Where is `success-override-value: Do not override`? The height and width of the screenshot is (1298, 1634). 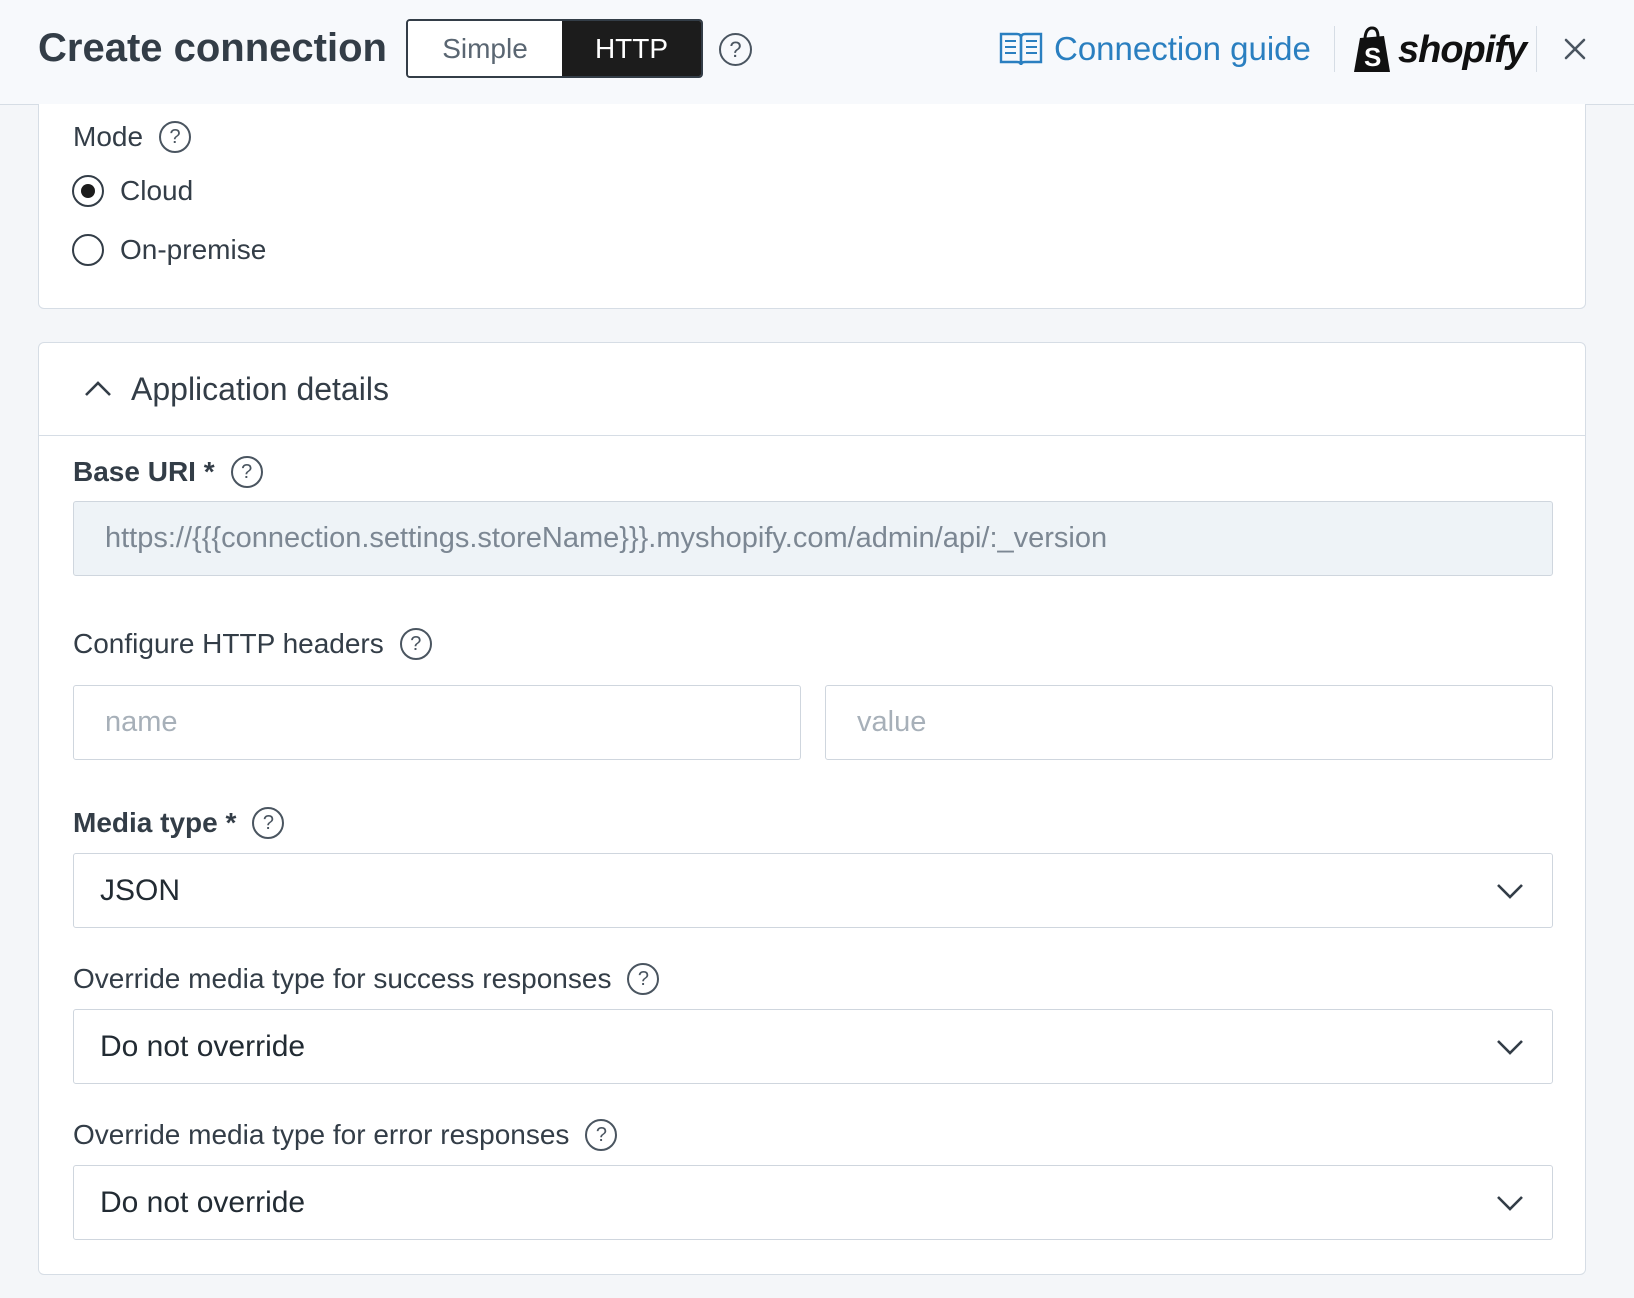
success-override-value: Do not override is located at coordinates (203, 1046).